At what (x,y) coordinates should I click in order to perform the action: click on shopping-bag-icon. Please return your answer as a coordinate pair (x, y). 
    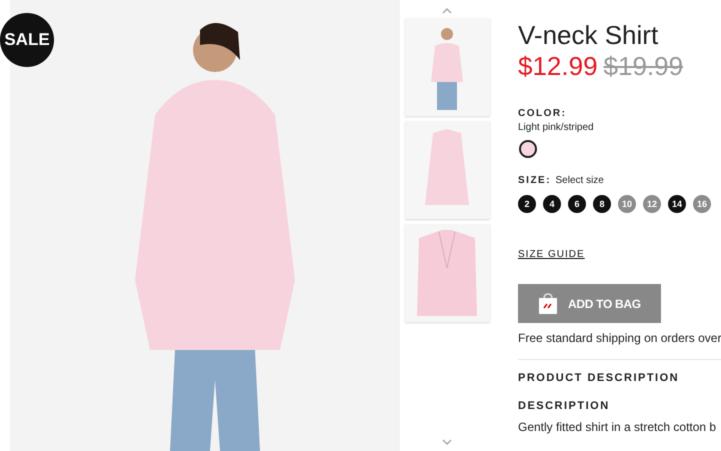
    Looking at the image, I should click on (548, 303).